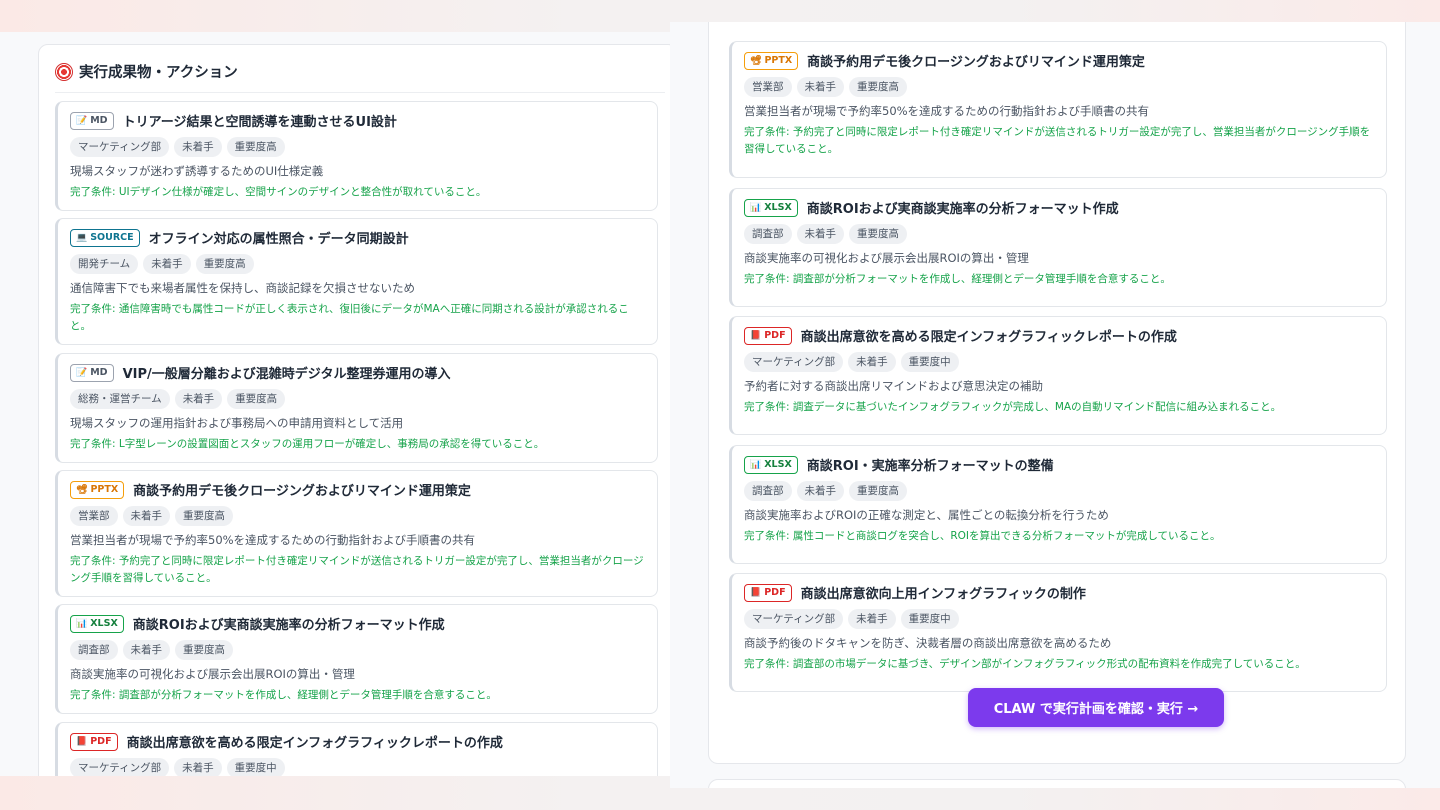 The image size is (1440, 810). Describe the element at coordinates (943, 594) in the screenshot. I see `card-title: 商談出席意欲向上用インフォグラフィックの制作` at that location.